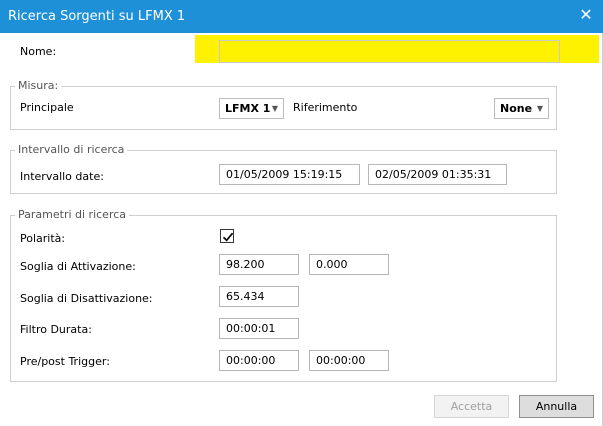 The height and width of the screenshot is (426, 603). Describe the element at coordinates (71, 150) in the screenshot. I see `intervallo-legend: Intervallo di ricerca` at that location.